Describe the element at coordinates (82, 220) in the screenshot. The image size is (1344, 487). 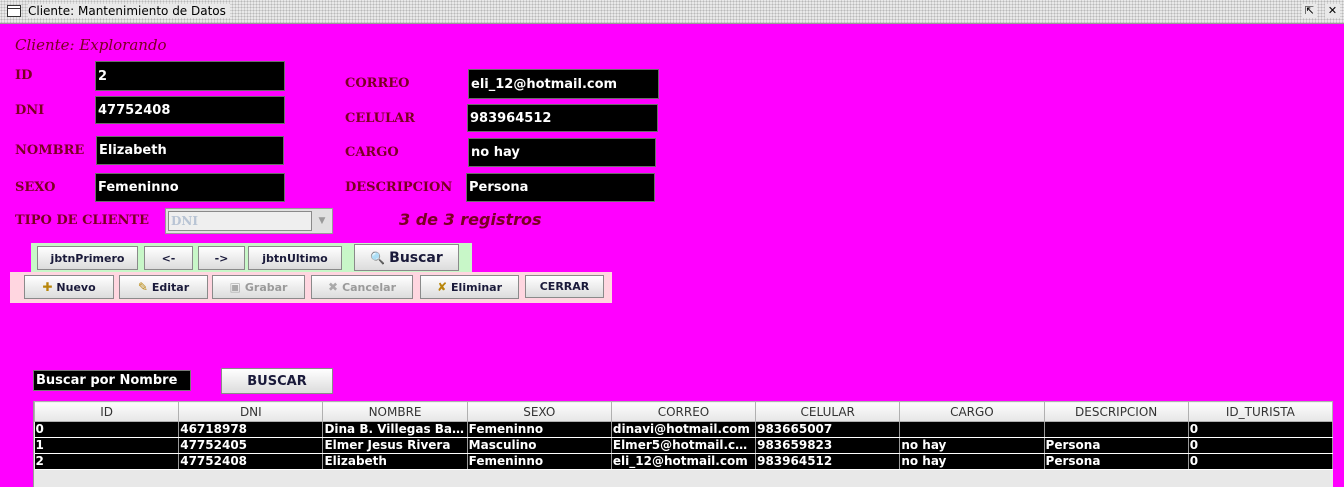
I see `label-tipo-cliente: TIPO DE CLIENTE` at that location.